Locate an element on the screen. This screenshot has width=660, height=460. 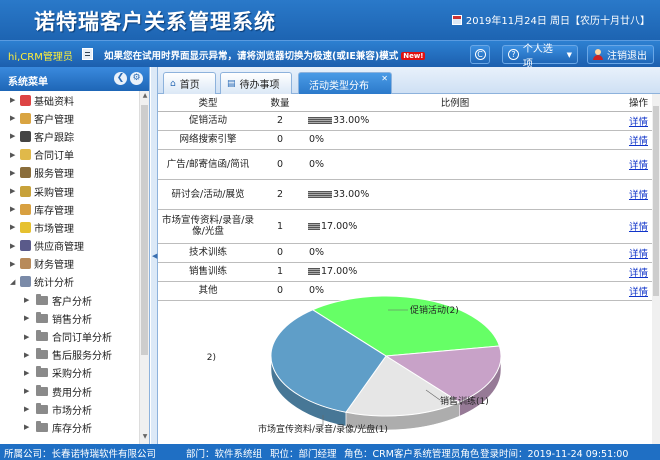
cell-ratio: 0% is located at coordinates (455, 140).